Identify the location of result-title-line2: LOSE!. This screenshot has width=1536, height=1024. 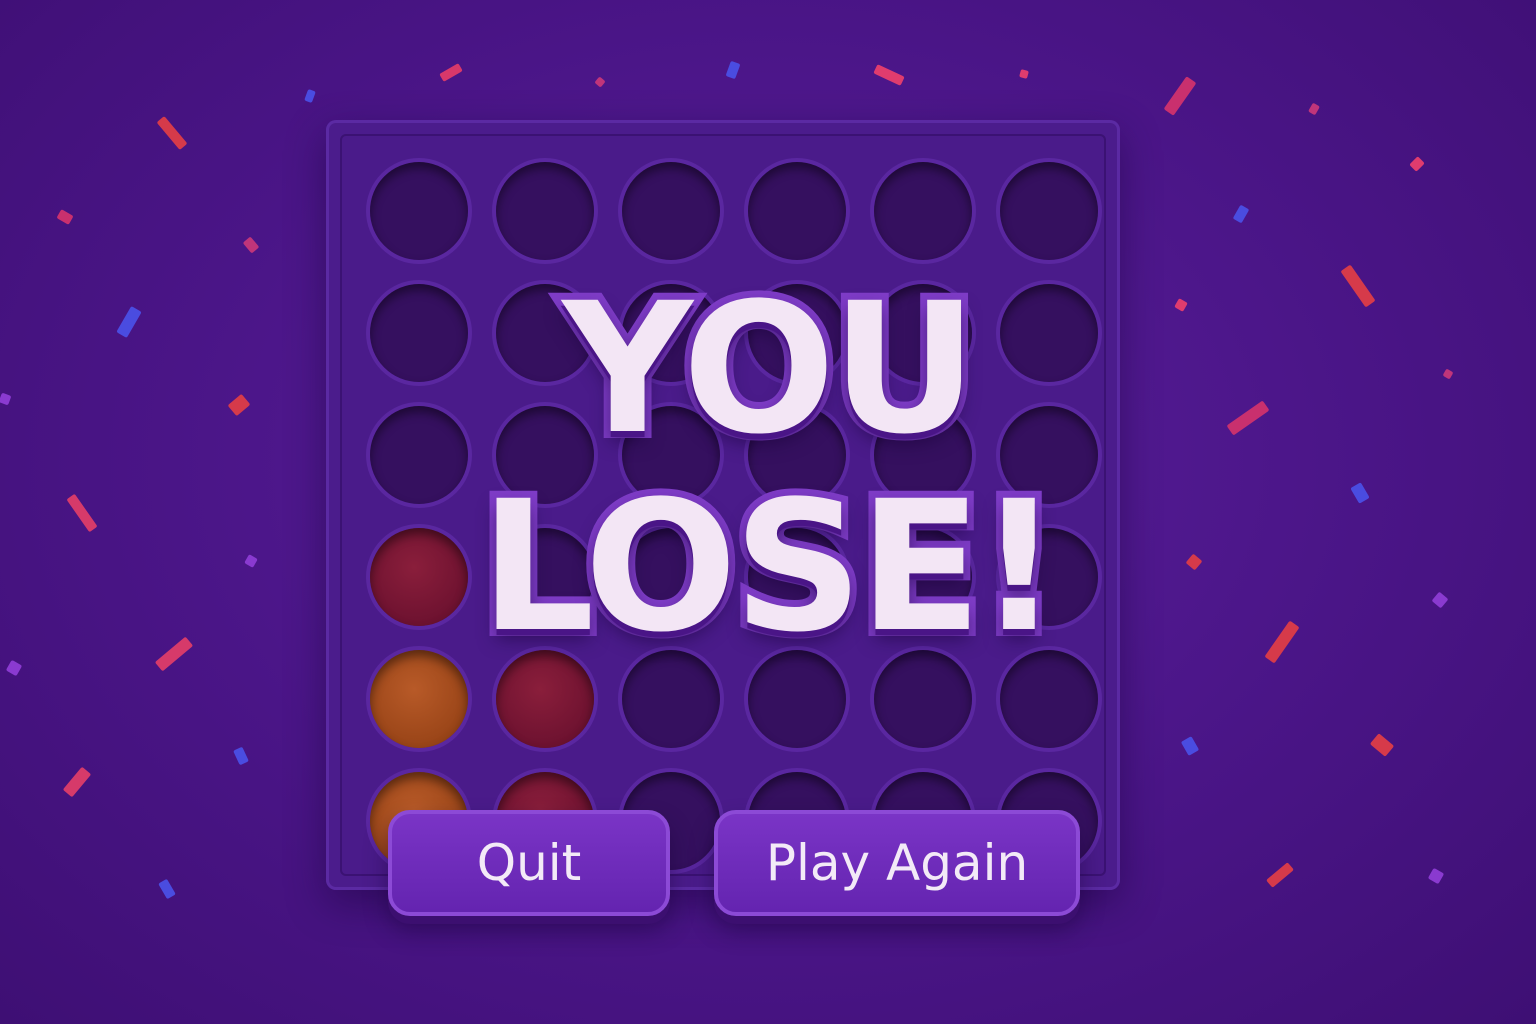
(770, 568).